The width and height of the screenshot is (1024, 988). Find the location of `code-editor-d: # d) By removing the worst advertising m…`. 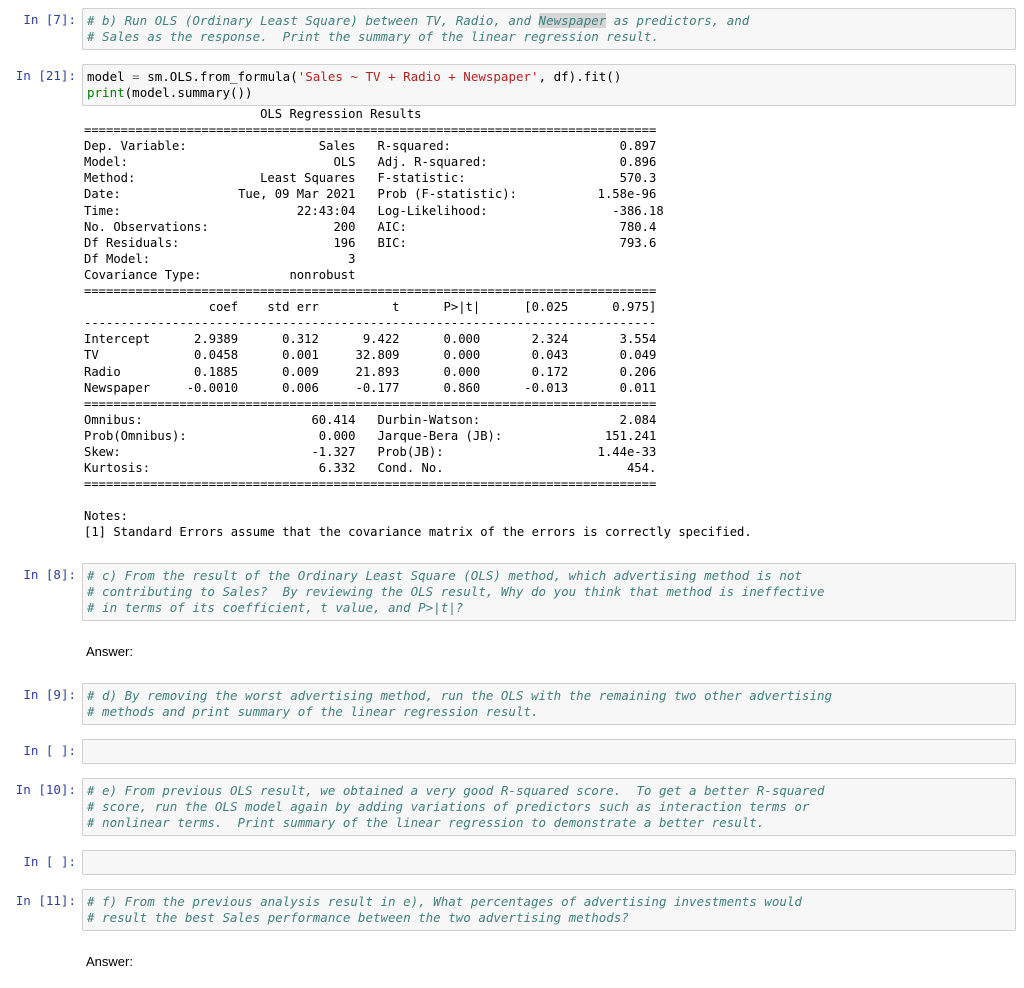

code-editor-d: # d) By removing the worst advertising m… is located at coordinates (549, 703).